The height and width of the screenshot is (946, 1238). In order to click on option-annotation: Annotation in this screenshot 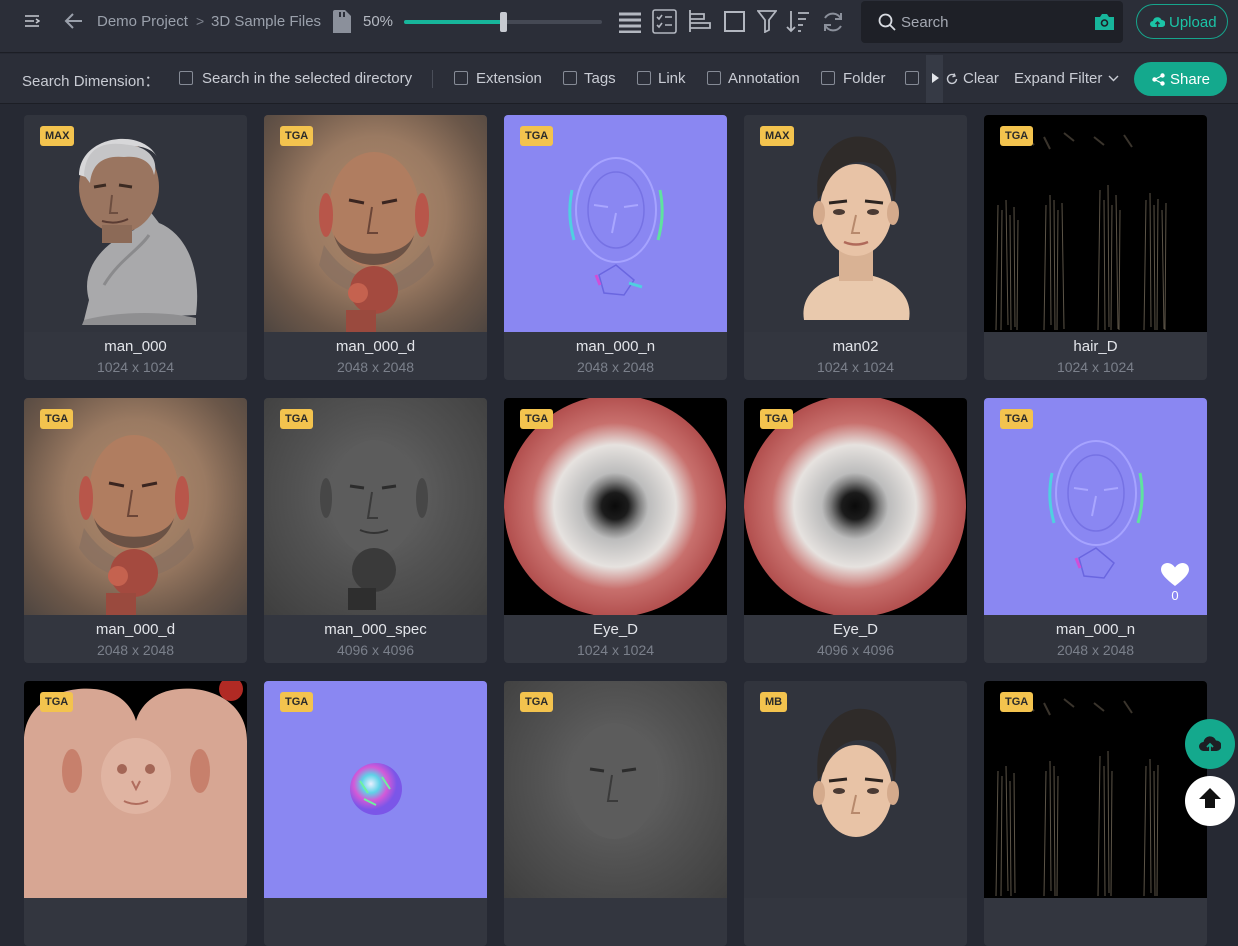, I will do `click(764, 78)`.